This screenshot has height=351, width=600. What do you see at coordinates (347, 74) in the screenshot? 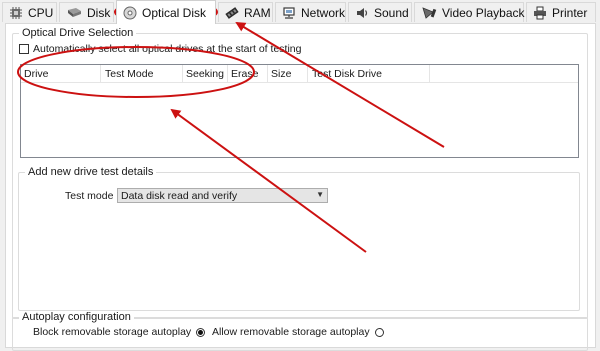
I see `column-header-test-disk-drive: Test Disk Drive` at bounding box center [347, 74].